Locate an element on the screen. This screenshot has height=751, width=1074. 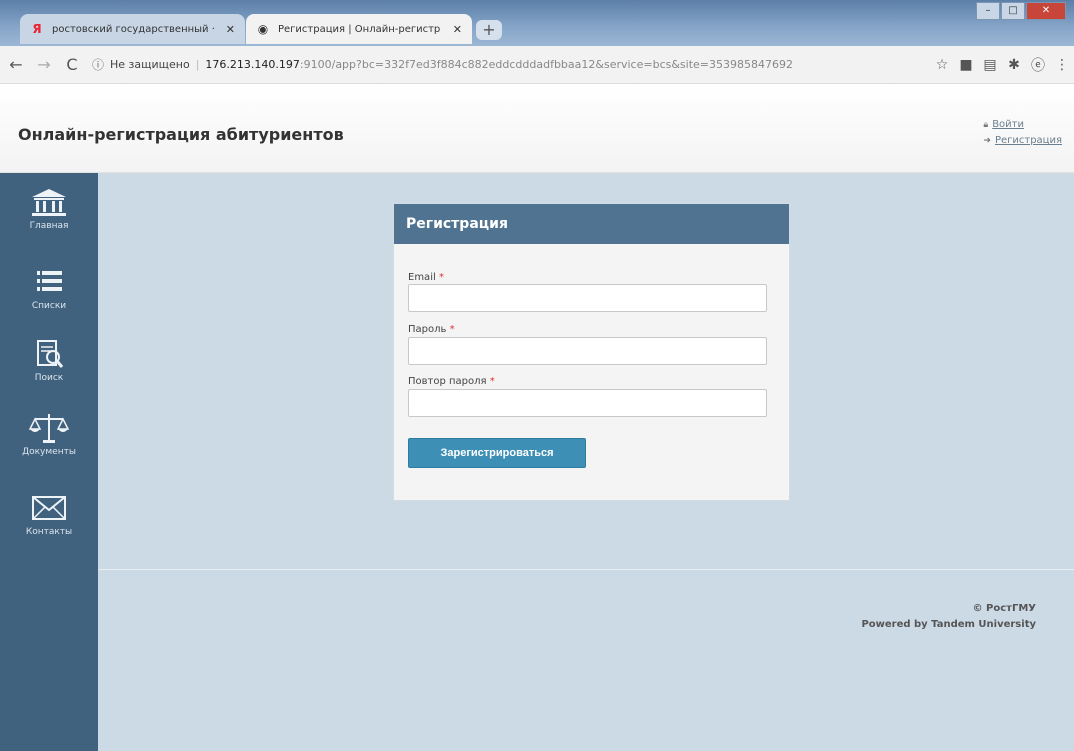
browser-tab-active: ◉ Регистрация | Онлайн-регистр ✕ is located at coordinates (359, 29).